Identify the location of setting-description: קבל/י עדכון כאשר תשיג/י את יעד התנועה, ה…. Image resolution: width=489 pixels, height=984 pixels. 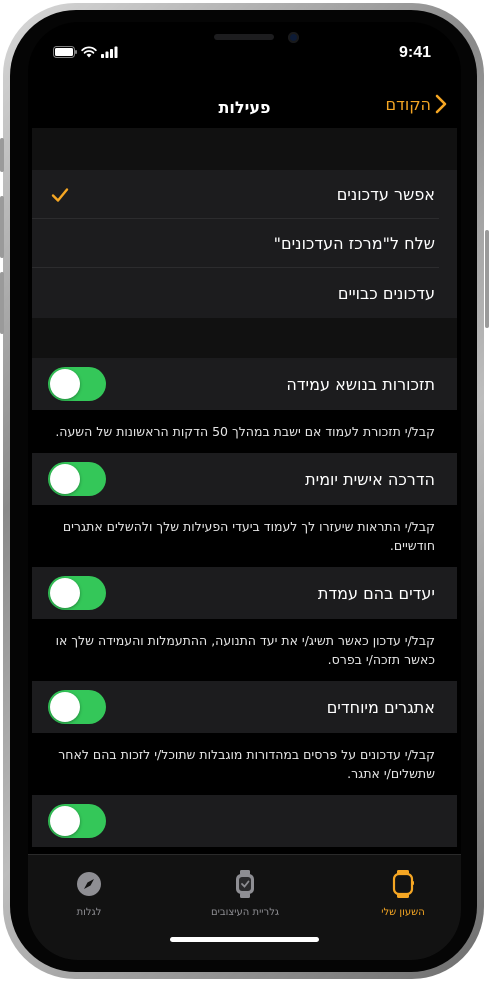
(244, 650).